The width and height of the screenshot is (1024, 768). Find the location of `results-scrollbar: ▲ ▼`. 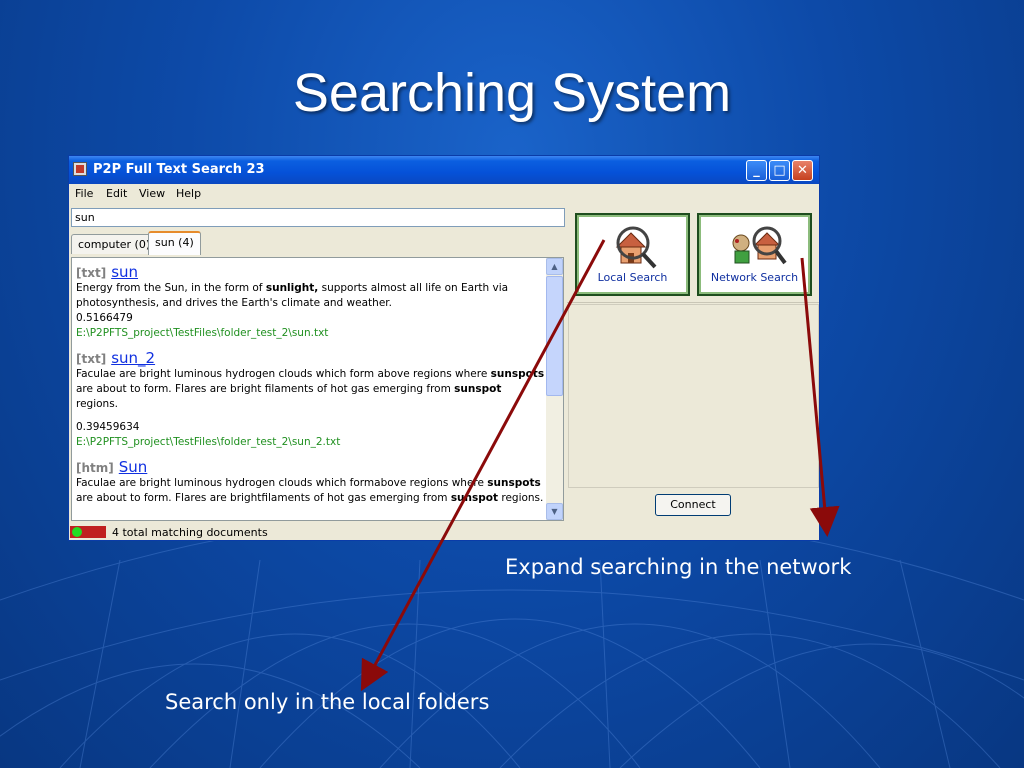

results-scrollbar: ▲ ▼ is located at coordinates (554, 389).